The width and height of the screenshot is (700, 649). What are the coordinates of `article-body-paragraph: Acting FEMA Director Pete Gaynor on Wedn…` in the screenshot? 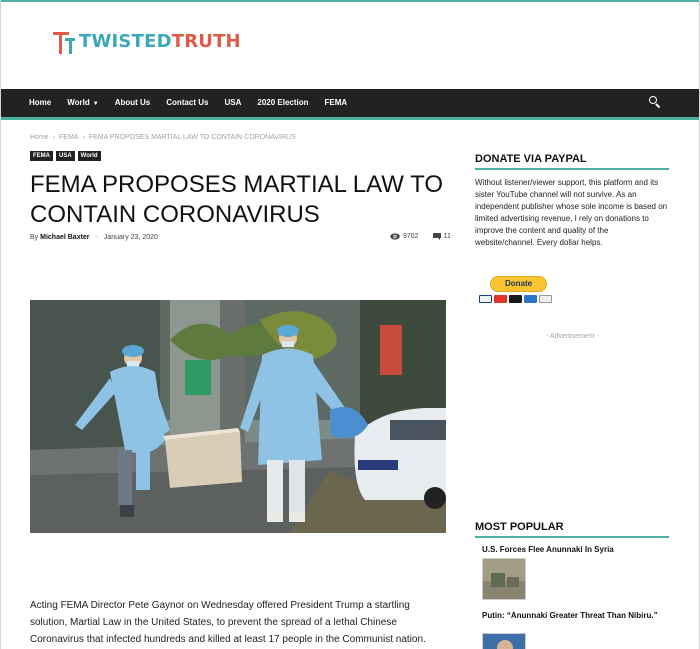 It's located at (228, 622).